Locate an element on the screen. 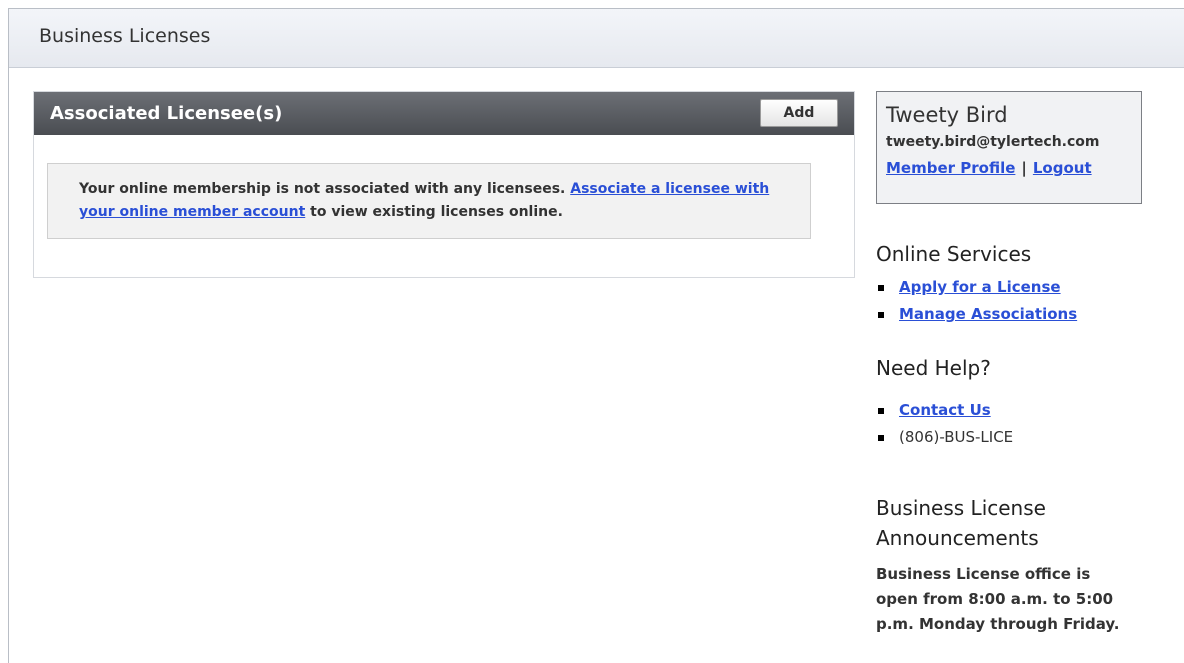  list-item: Apply for a License is located at coordinates (977, 288).